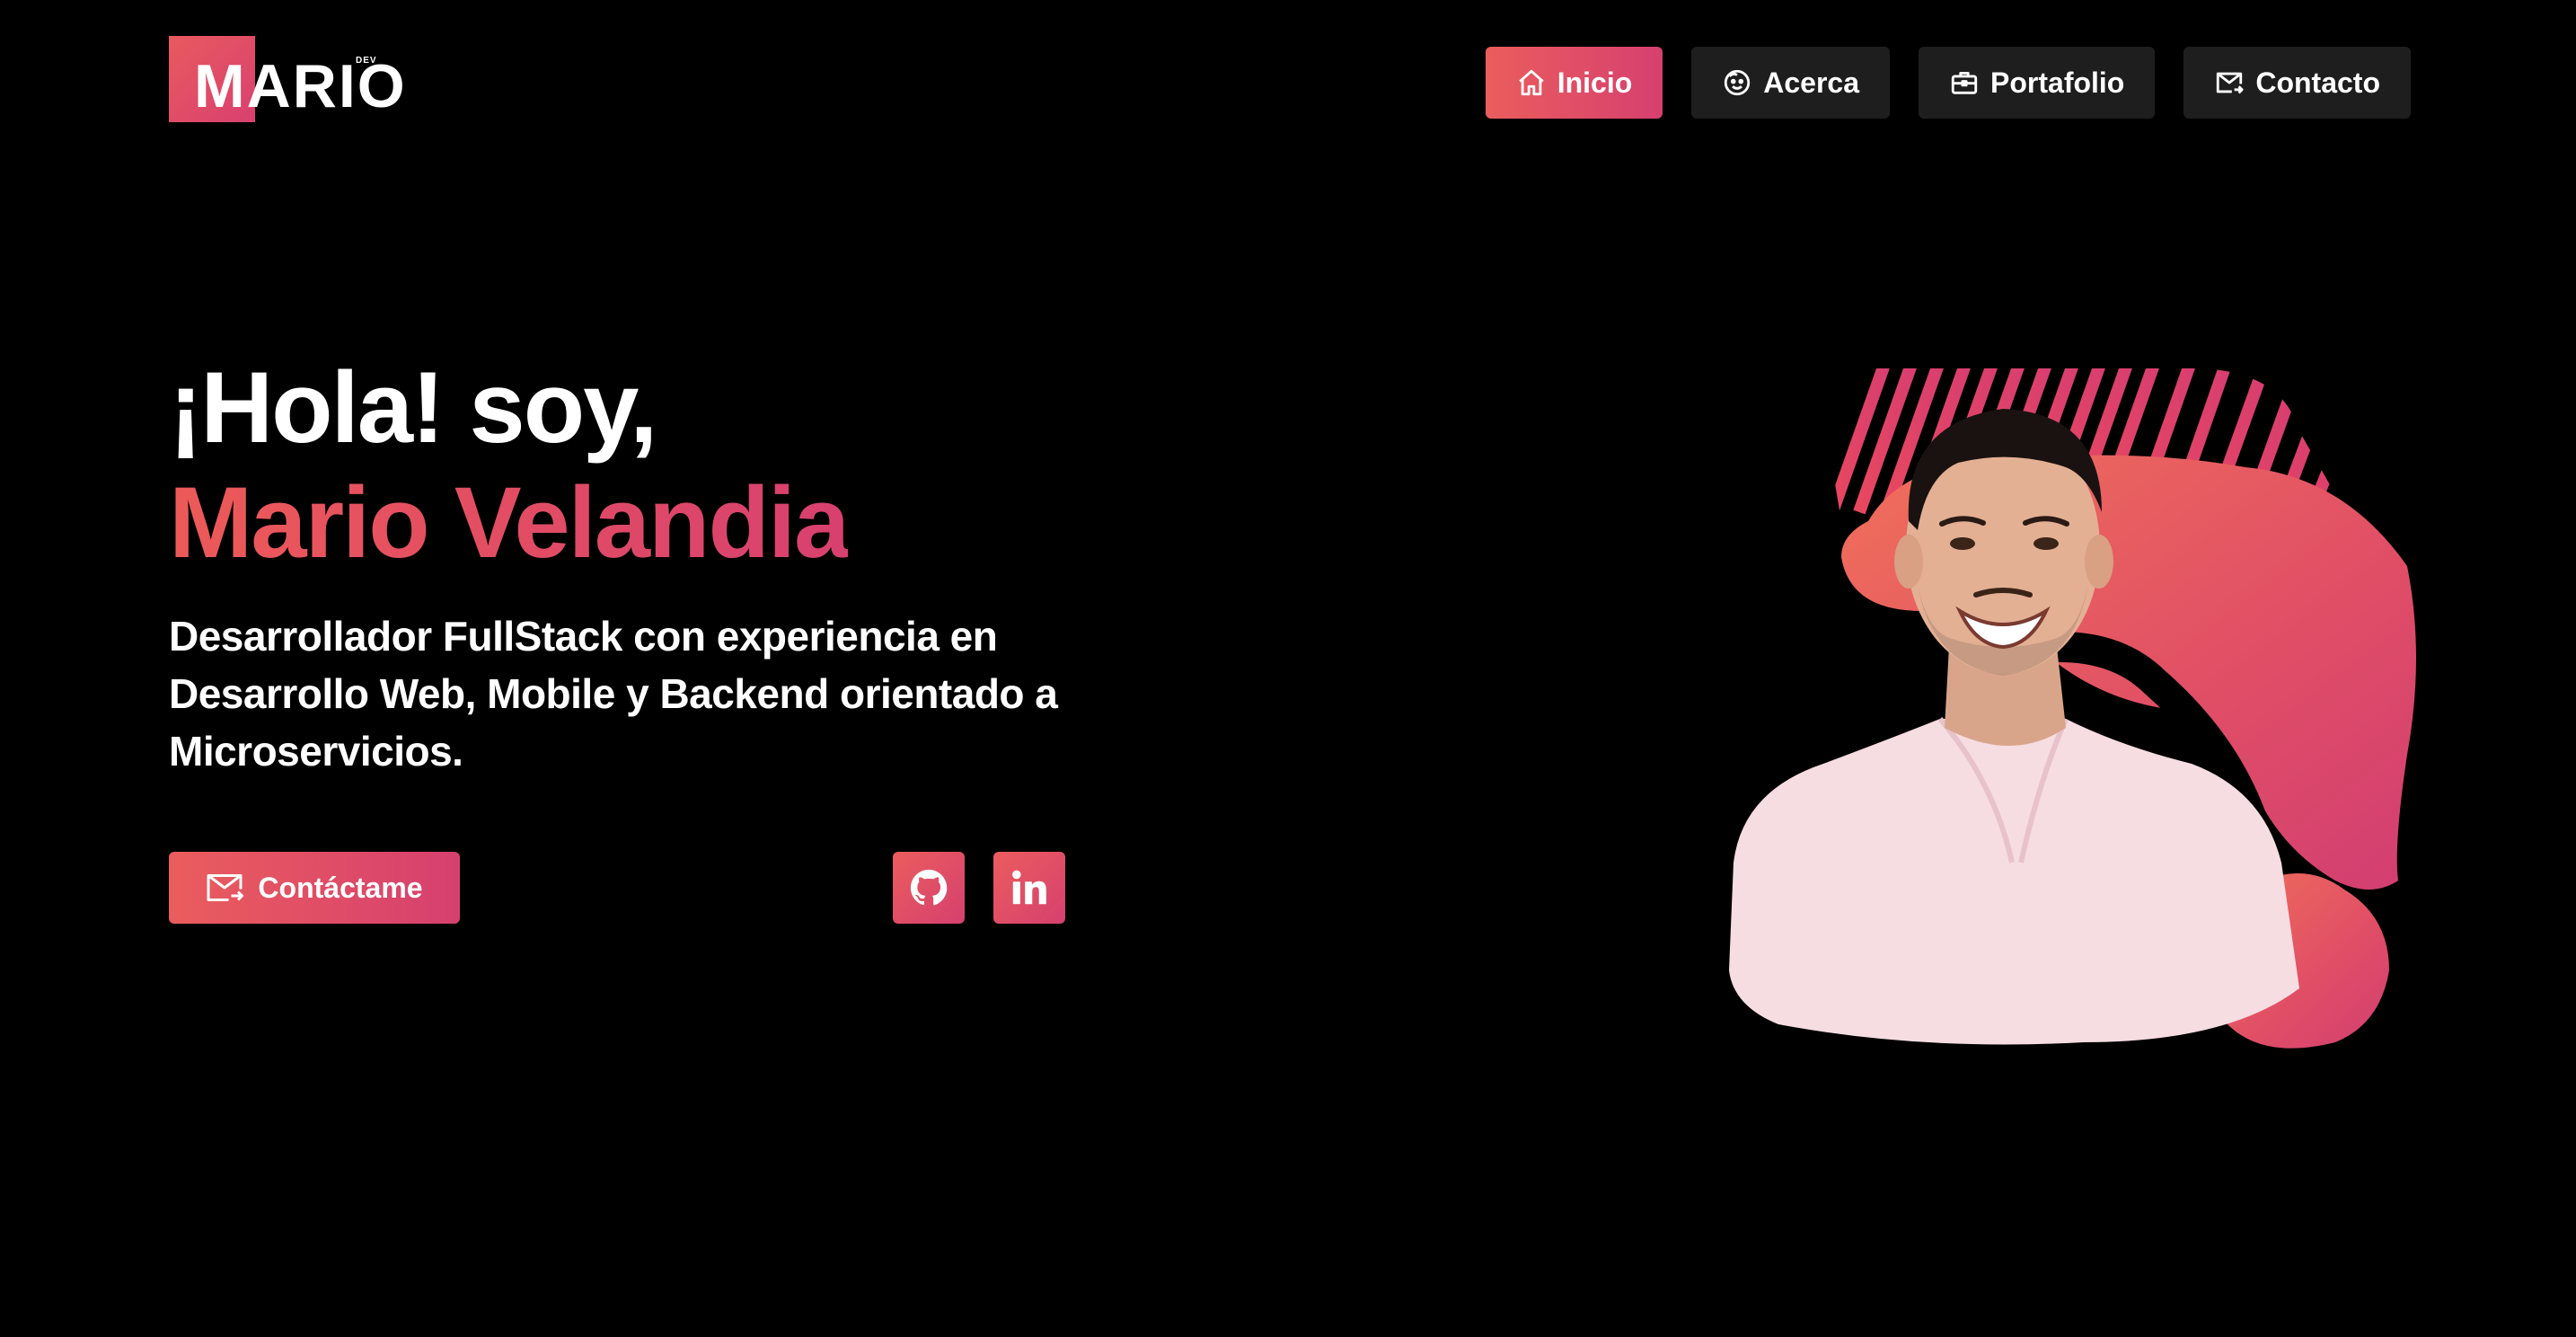 This screenshot has width=2576, height=1337. I want to click on main-nav: Inicio Acerca Portafolio Contacto, so click(1948, 83).